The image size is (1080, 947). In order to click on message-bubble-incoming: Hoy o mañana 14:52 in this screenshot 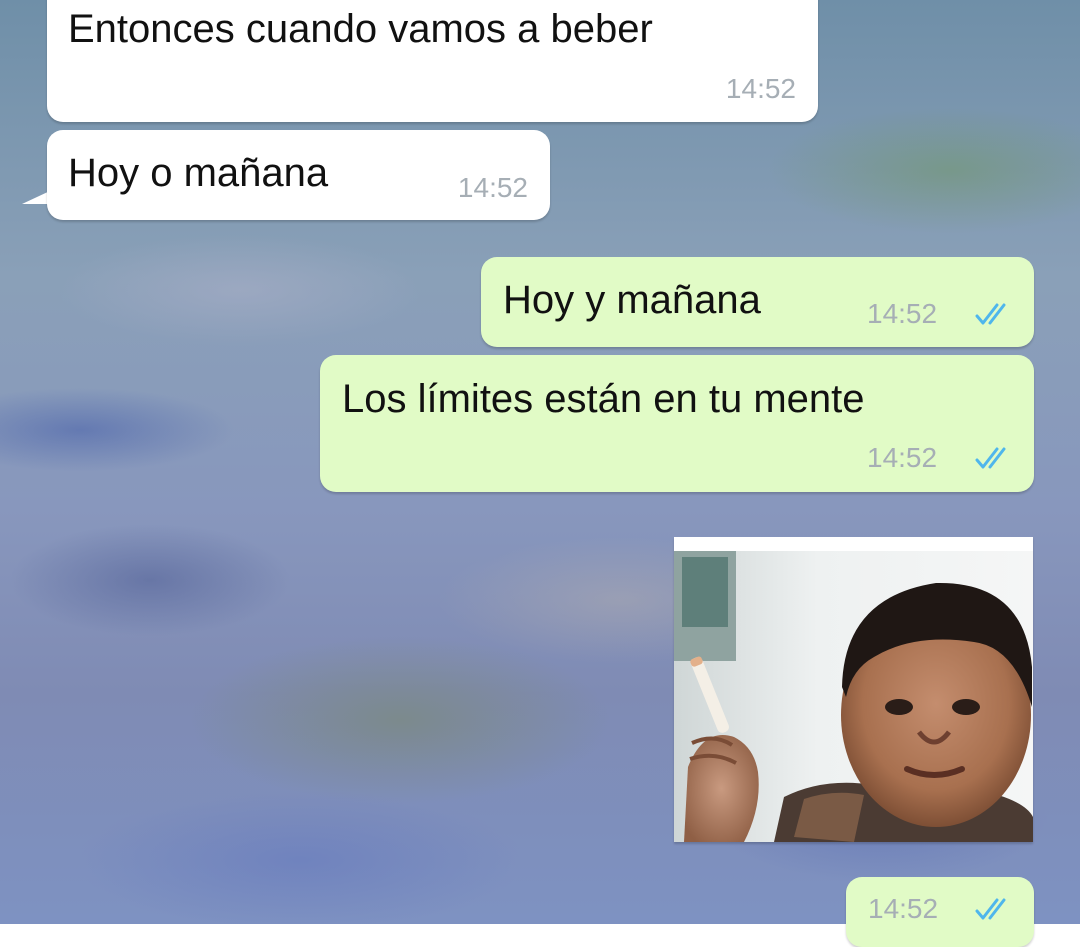, I will do `click(298, 175)`.